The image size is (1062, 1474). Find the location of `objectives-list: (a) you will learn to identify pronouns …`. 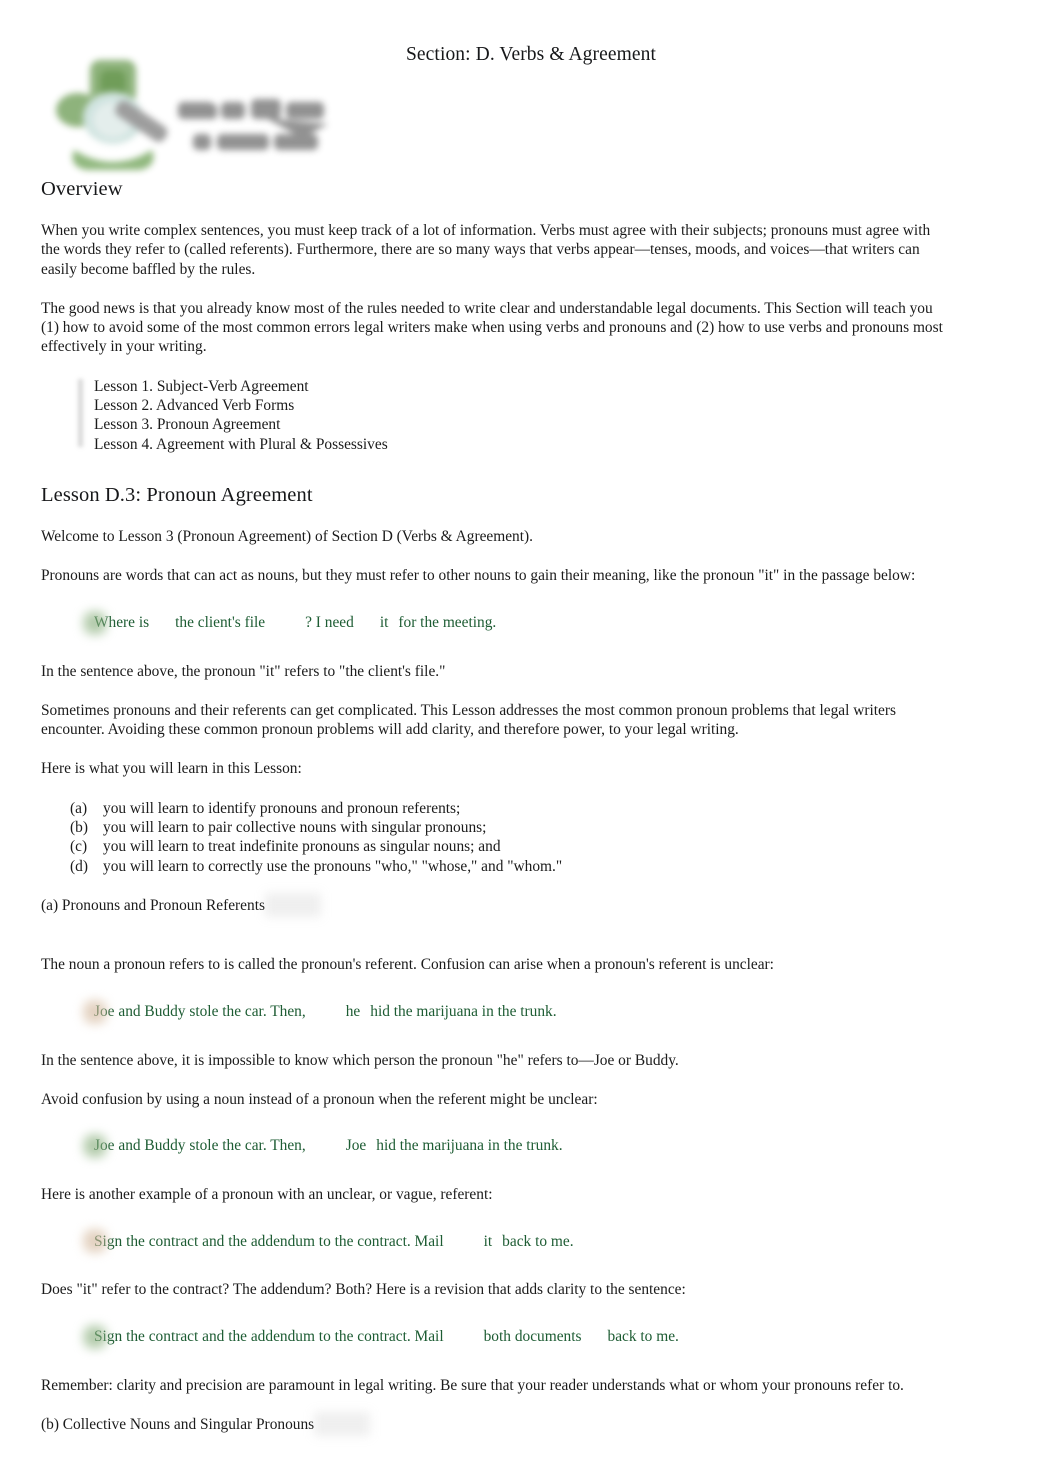

objectives-list: (a) you will learn to identify pronouns … is located at coordinates (494, 837).